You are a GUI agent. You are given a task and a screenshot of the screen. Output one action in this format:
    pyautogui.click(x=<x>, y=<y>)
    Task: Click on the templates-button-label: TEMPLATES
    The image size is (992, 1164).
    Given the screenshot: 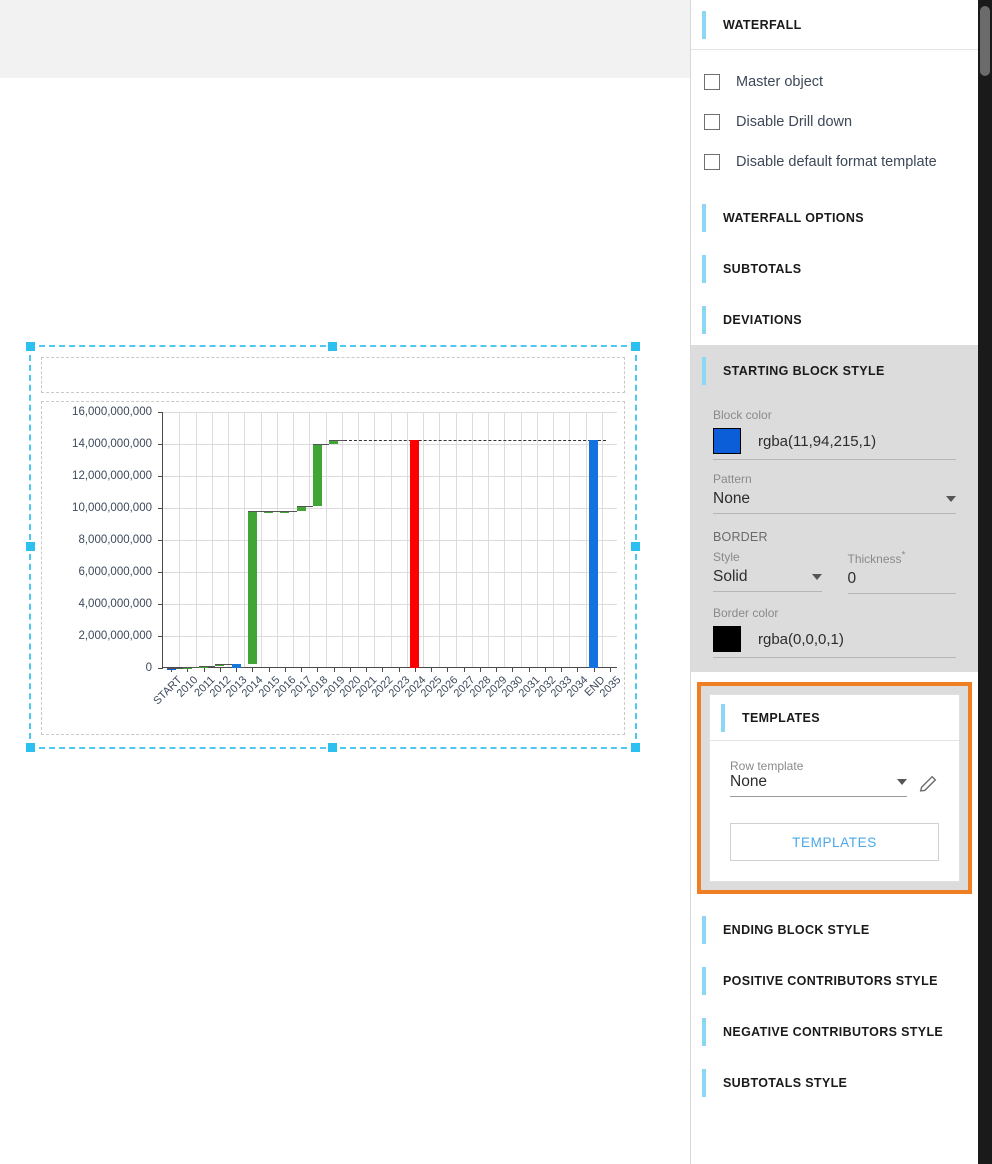 What is the action you would take?
    pyautogui.click(x=834, y=842)
    